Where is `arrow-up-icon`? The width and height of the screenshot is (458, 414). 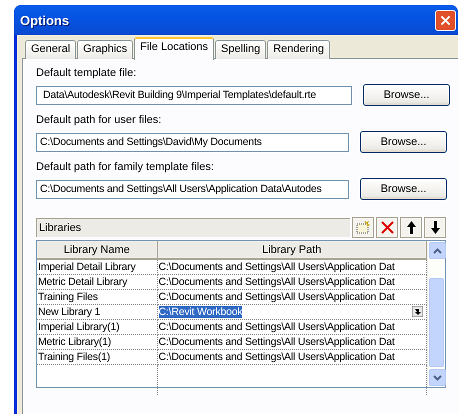
arrow-up-icon is located at coordinates (411, 227).